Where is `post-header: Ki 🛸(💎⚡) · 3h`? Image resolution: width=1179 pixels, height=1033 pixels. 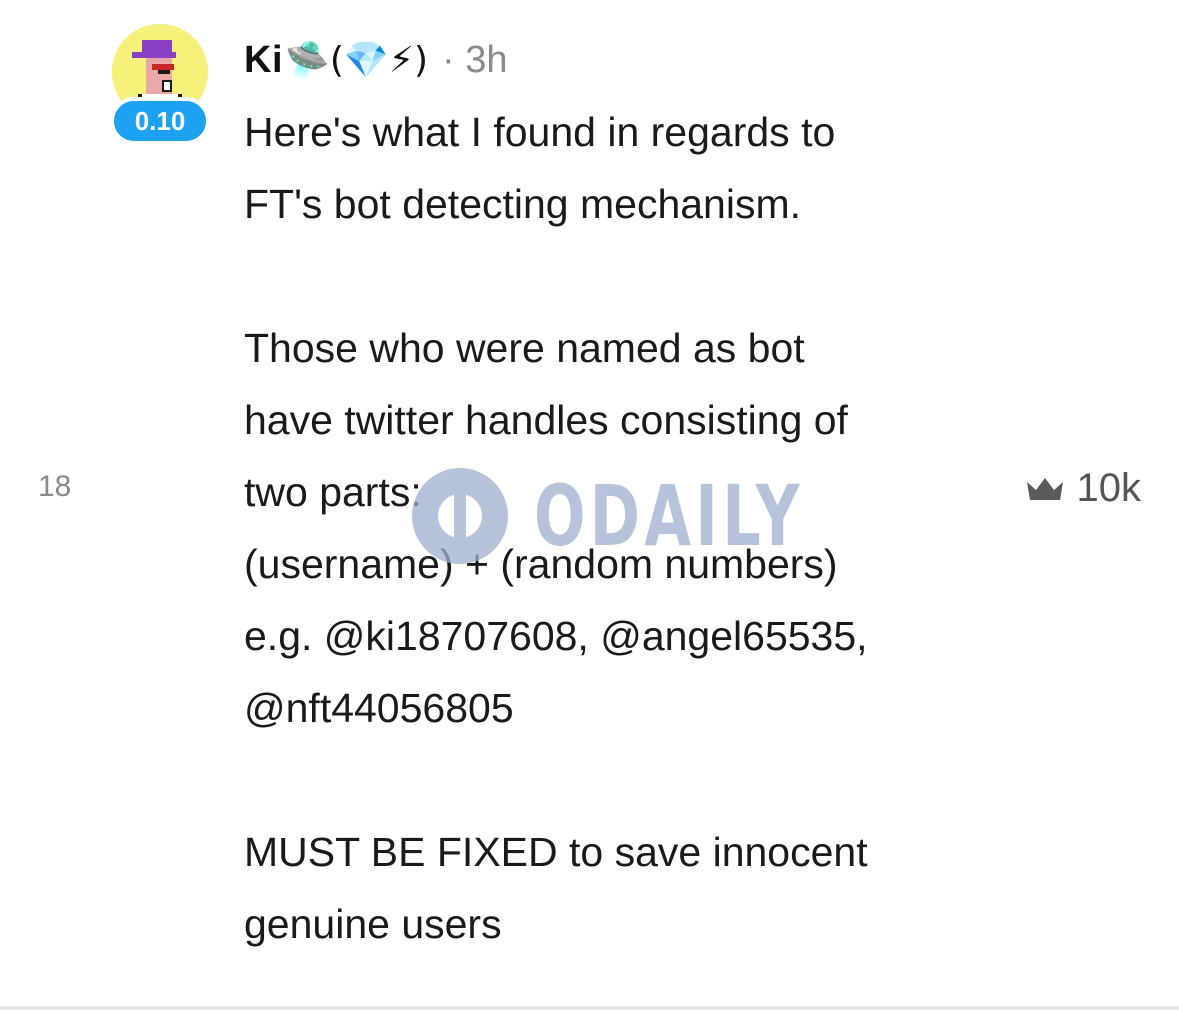
post-header: Ki 🛸(💎⚡) · 3h is located at coordinates (376, 60).